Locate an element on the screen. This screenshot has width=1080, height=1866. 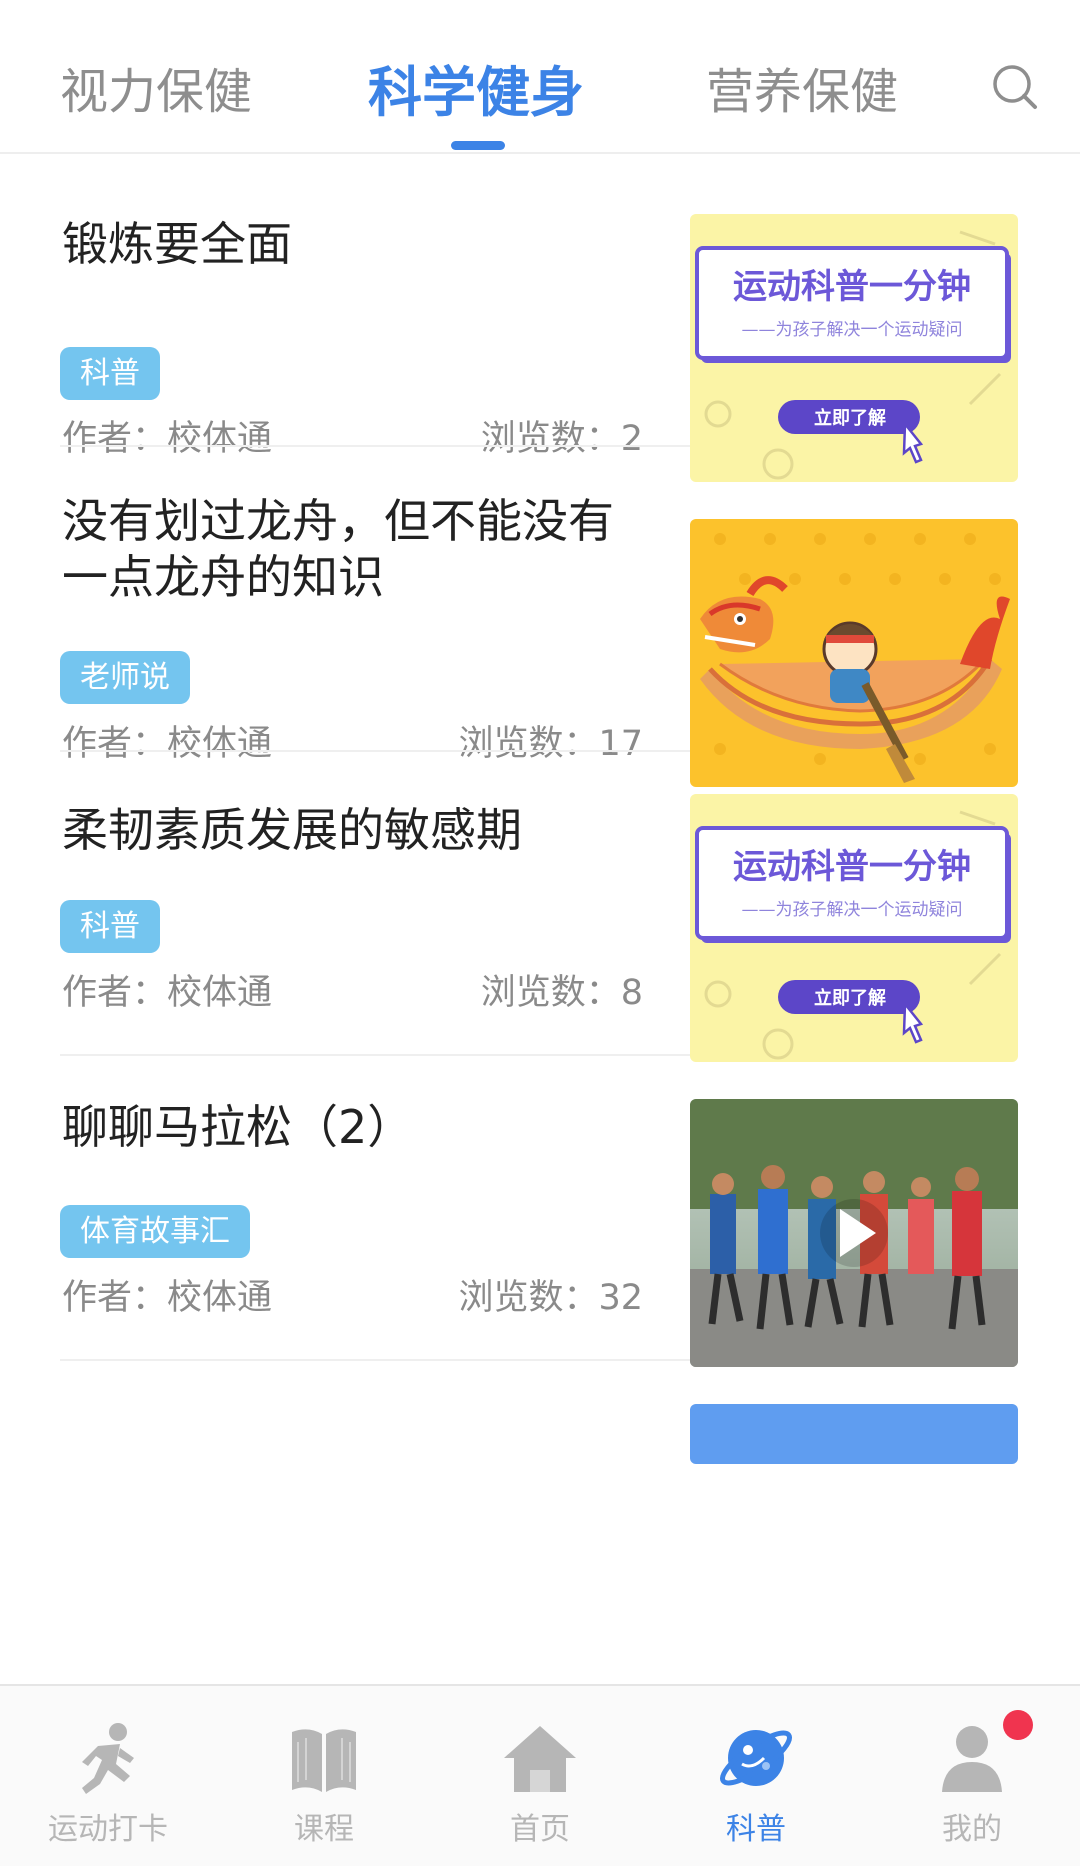
nav-item-profile: 我的 is located at coordinates (972, 1776).